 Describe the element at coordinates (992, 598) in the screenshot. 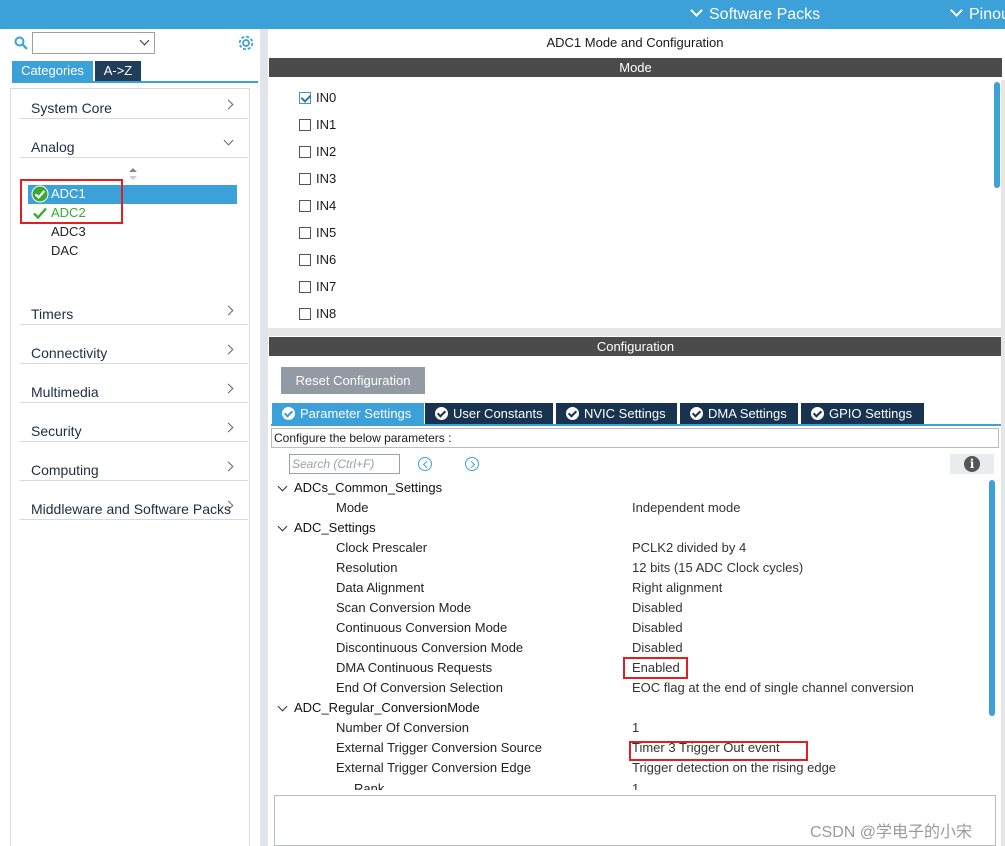

I see `parameters-scrollbar` at that location.